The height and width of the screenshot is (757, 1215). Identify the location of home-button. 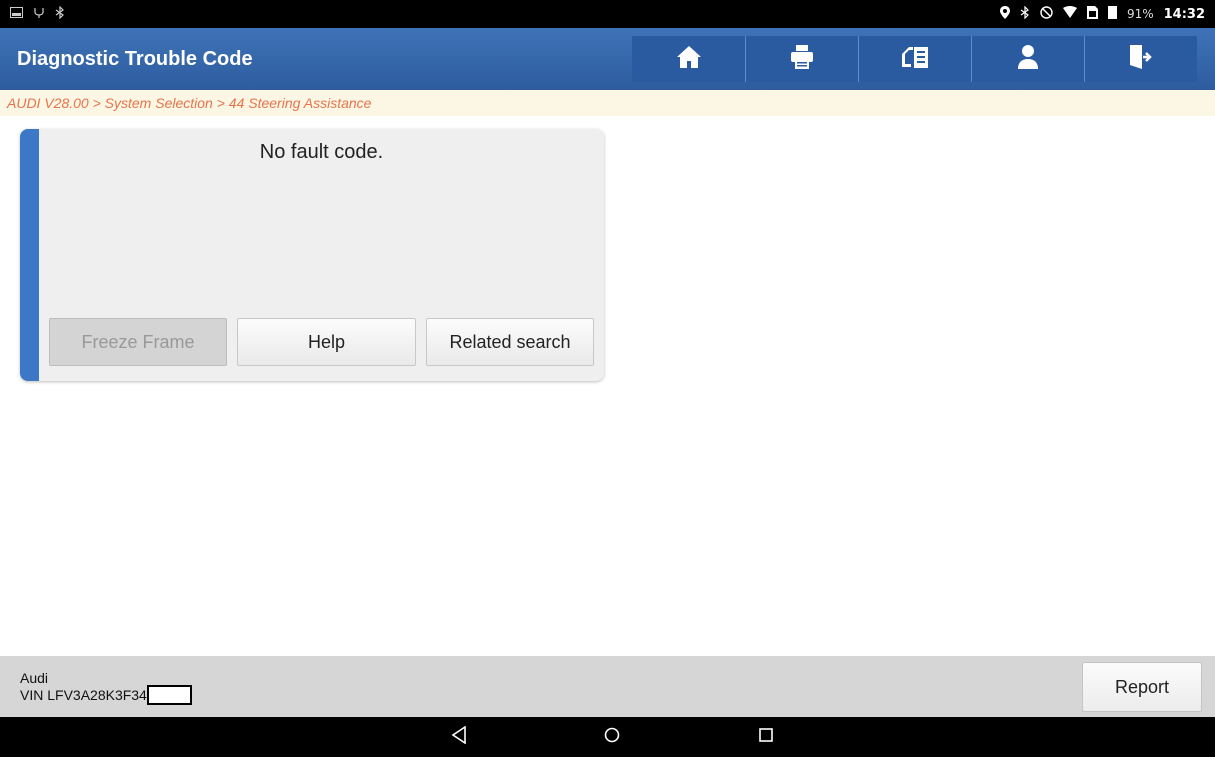
(688, 59).